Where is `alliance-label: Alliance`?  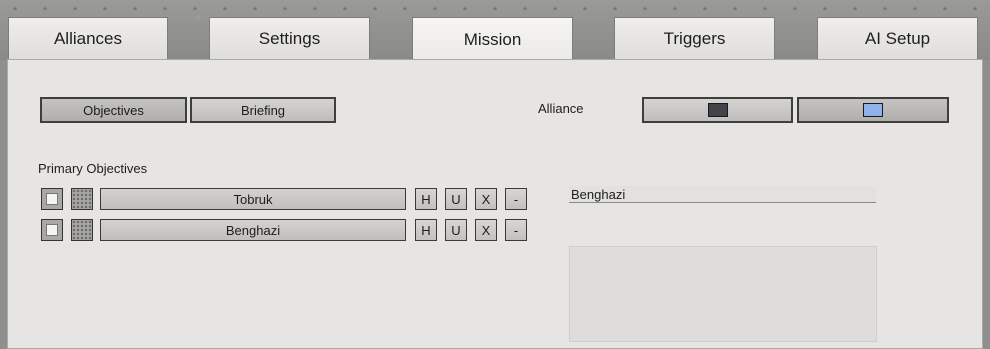 alliance-label: Alliance is located at coordinates (561, 108).